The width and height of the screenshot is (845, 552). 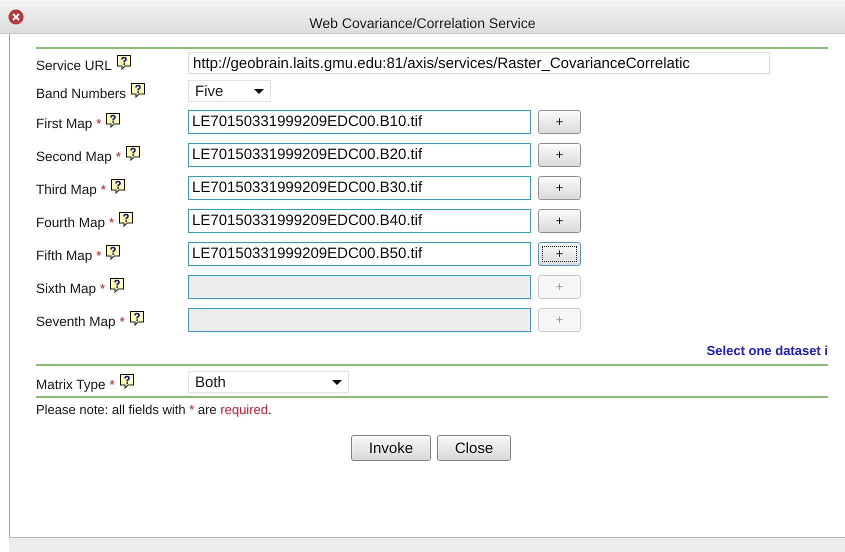 What do you see at coordinates (359, 188) in the screenshot?
I see `map-field: LE70150331999209EDC00.B30.tif` at bounding box center [359, 188].